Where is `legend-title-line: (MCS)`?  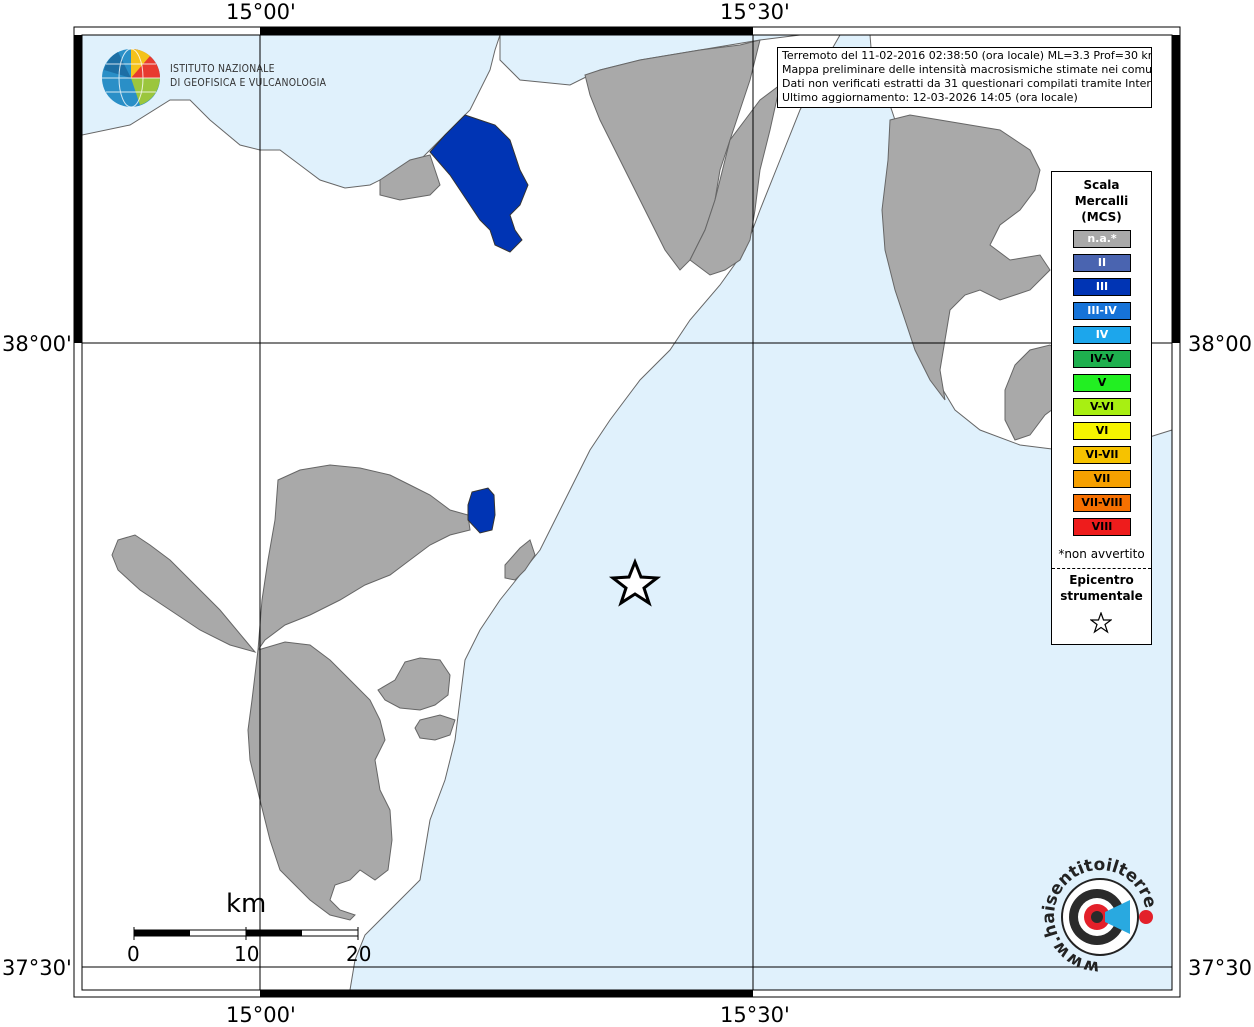 legend-title-line: (MCS) is located at coordinates (1101, 217).